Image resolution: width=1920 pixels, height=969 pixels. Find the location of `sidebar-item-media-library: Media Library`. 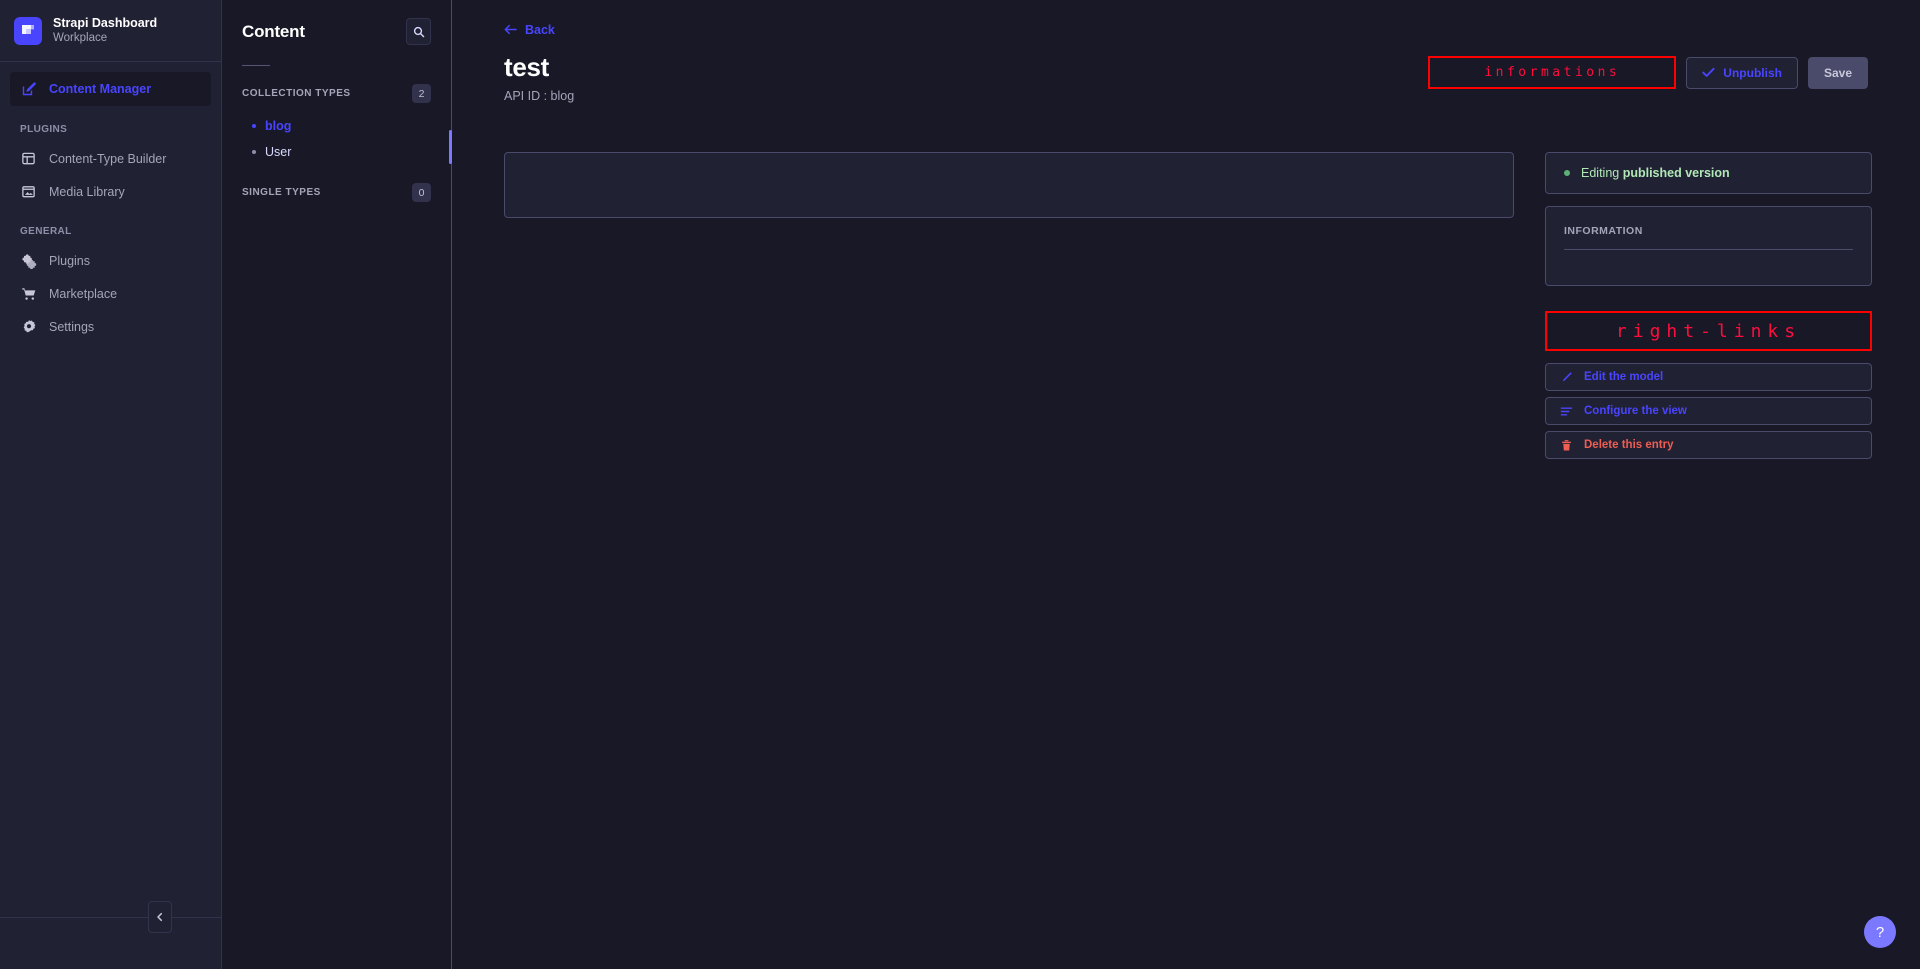

sidebar-item-media-library: Media Library is located at coordinates (110, 191).